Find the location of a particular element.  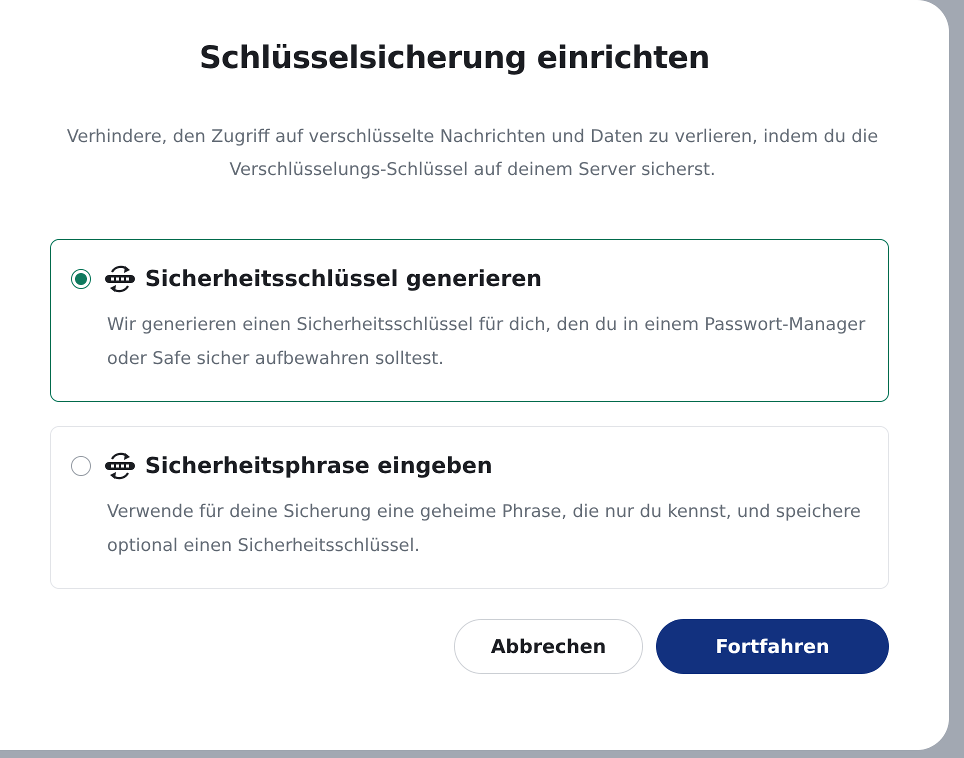

dialog-title: Schlüsselsicherung einrichten is located at coordinates (454, 58).